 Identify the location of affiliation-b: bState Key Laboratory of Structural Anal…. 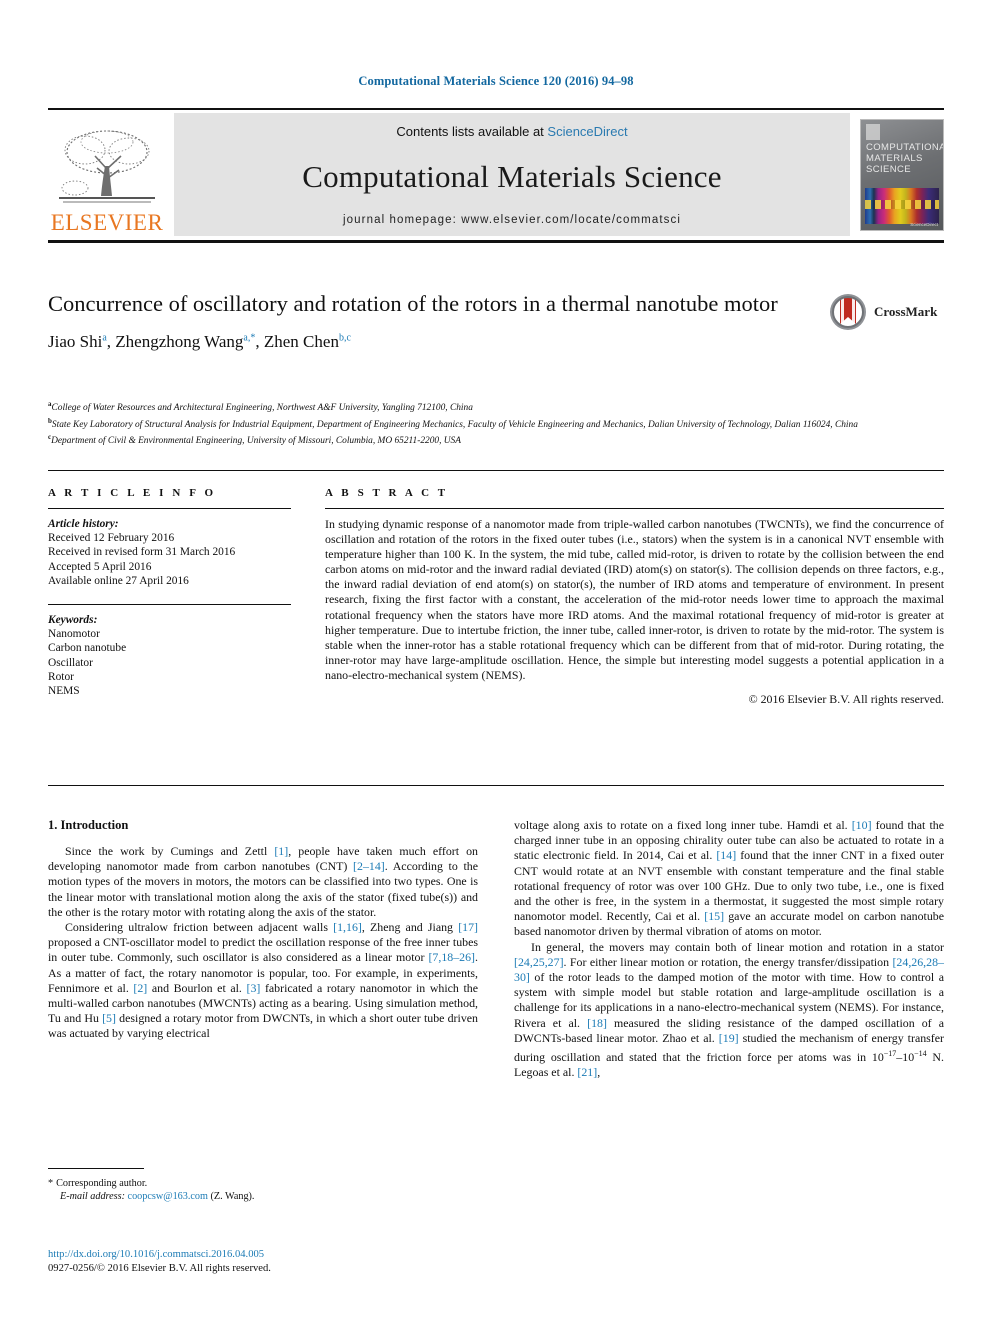
(496, 423).